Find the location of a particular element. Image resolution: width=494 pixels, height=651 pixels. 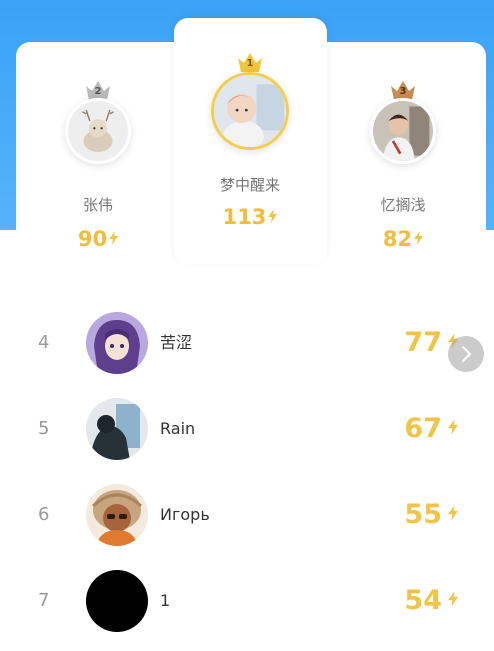

list-item: 5 Rain 67 is located at coordinates (247, 429).